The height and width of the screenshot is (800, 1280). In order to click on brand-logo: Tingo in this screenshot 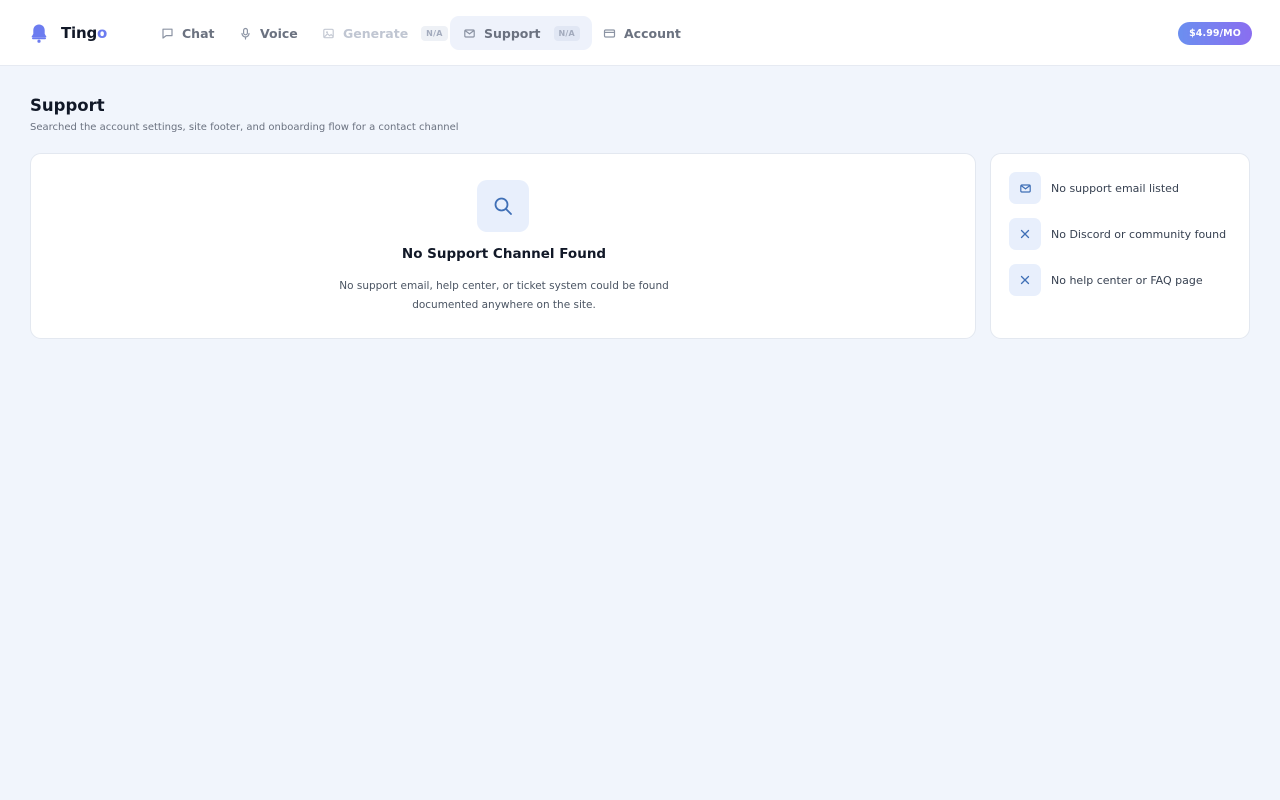, I will do `click(68, 33)`.